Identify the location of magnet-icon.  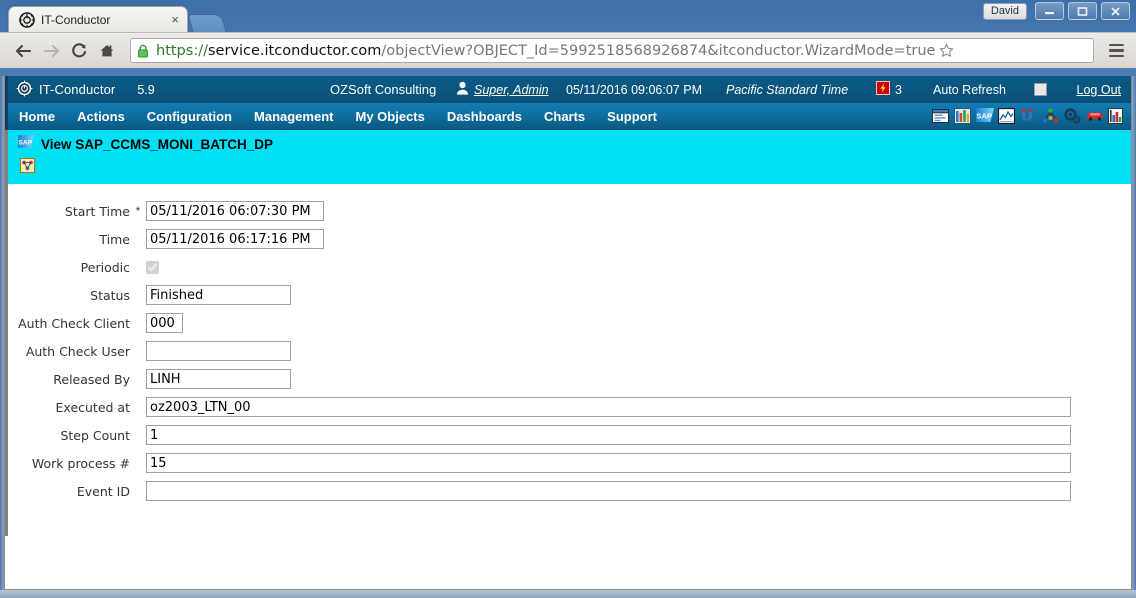
(1028, 116).